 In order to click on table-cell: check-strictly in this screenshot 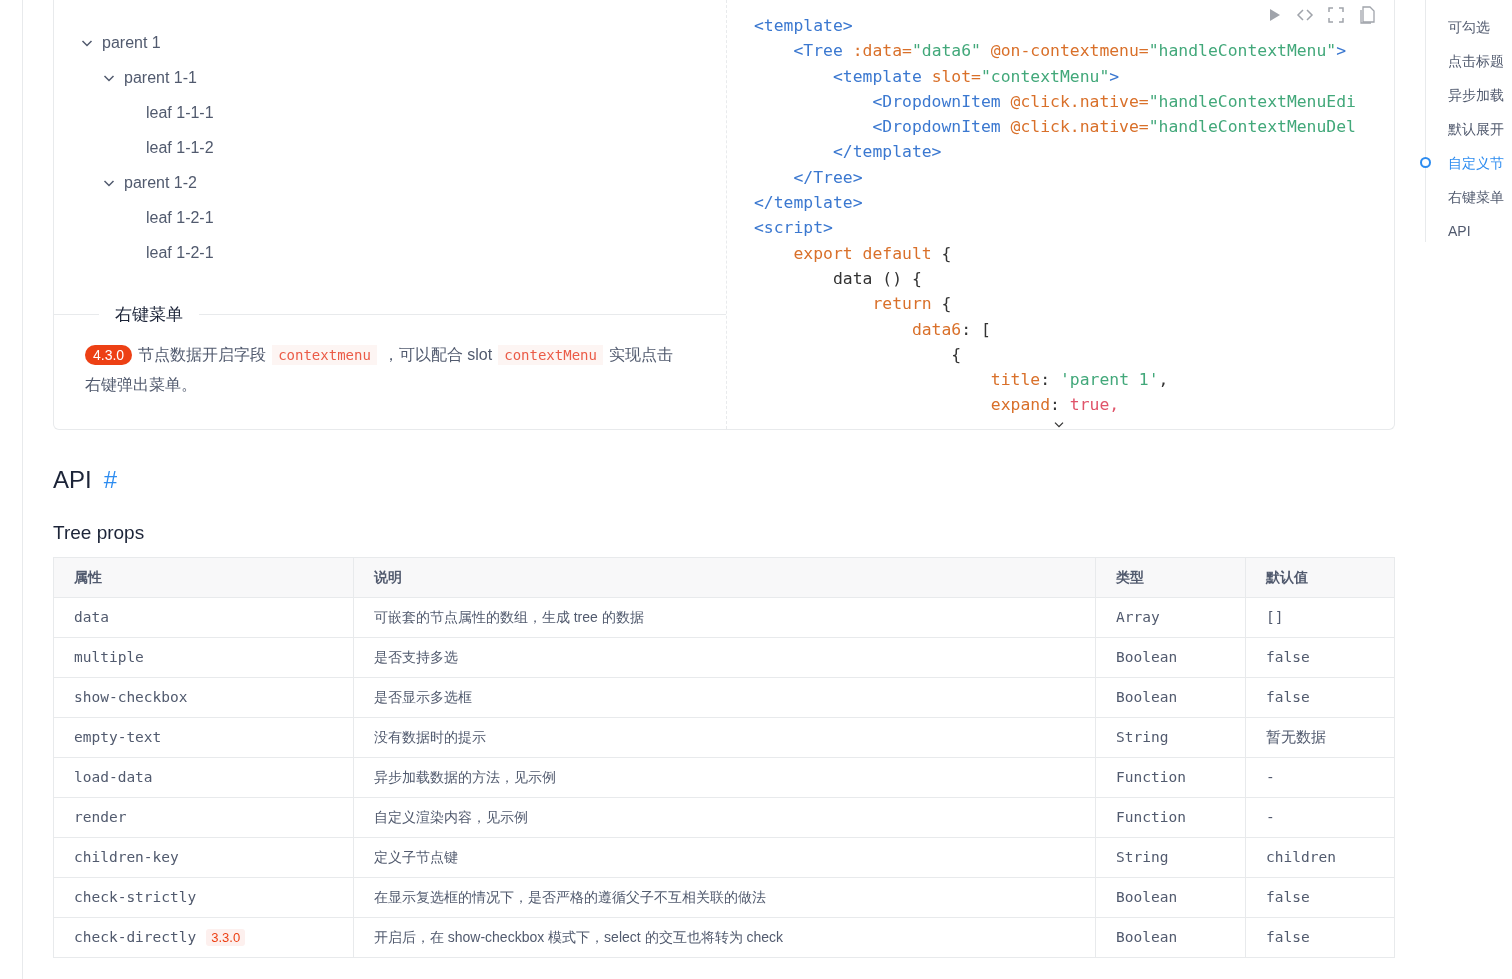, I will do `click(135, 896)`.